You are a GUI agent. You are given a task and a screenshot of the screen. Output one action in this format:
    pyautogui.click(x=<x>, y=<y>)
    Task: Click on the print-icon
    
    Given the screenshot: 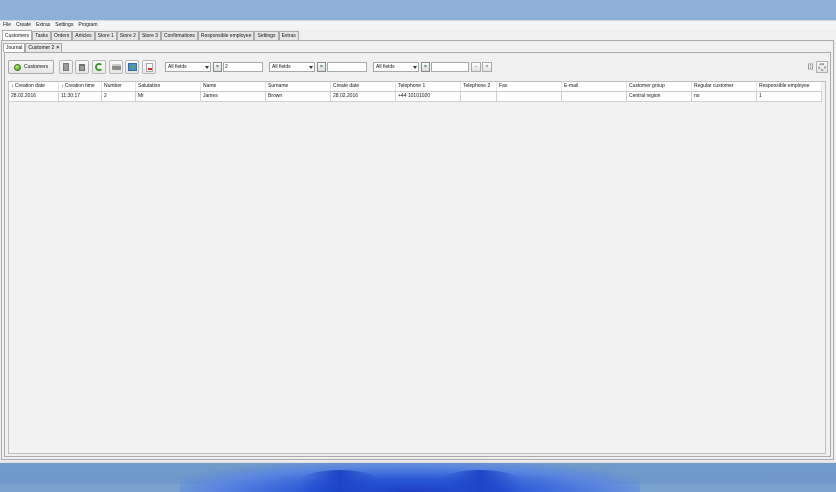 What is the action you would take?
    pyautogui.click(x=116, y=67)
    